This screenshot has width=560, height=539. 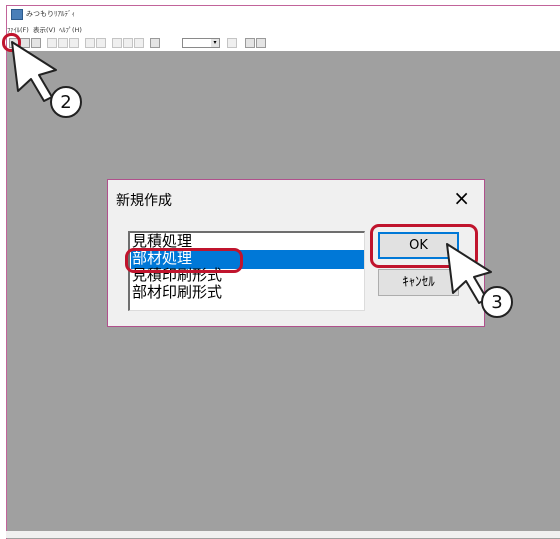 I want to click on menu-bar: ﾌｧｲﾙ(F) 表示(V) ﾍﾙﾌﾟ(H), so click(x=283, y=28).